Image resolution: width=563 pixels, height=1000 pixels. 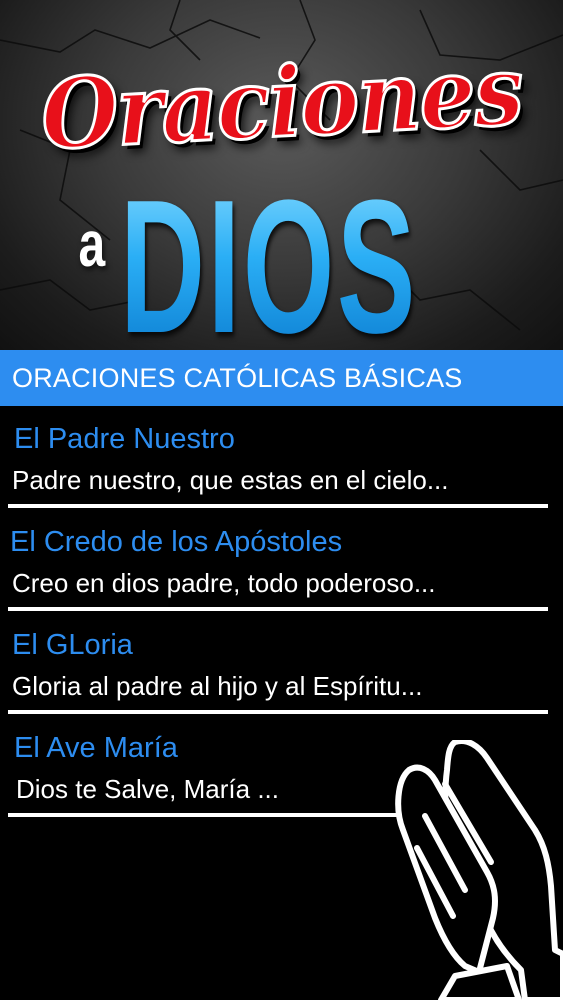 I want to click on logo-title-dios: DIOS, so click(x=269, y=261).